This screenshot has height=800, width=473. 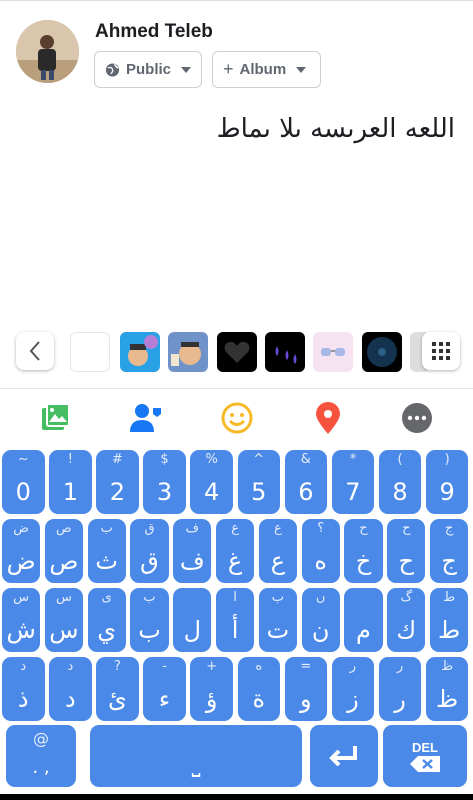 I want to click on key-alt-label: ), so click(x=447, y=459).